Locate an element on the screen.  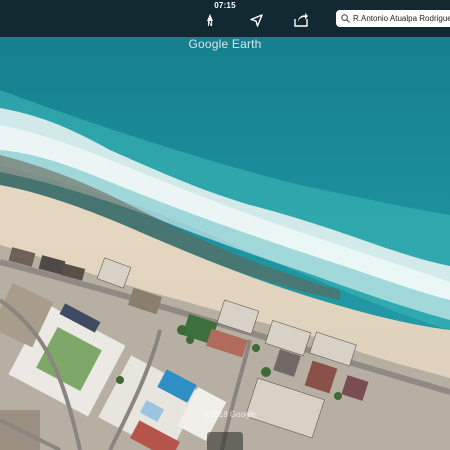
my-location-button is located at coordinates (256, 20).